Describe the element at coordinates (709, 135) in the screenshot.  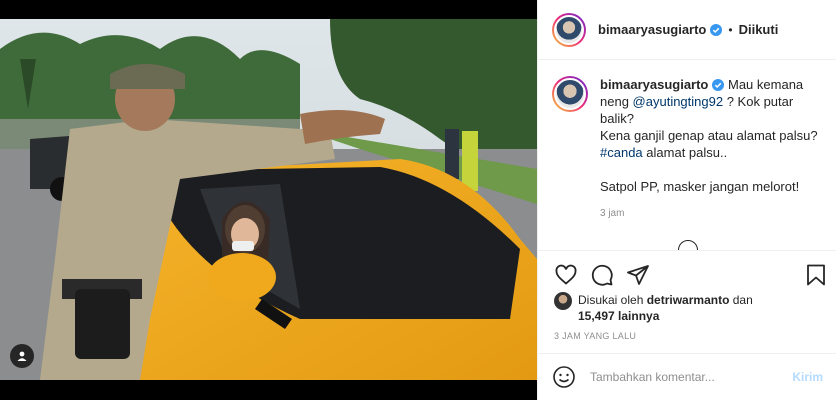
I see `caption-line-4: Kena ganjil genap atau alamat palsu?` at that location.